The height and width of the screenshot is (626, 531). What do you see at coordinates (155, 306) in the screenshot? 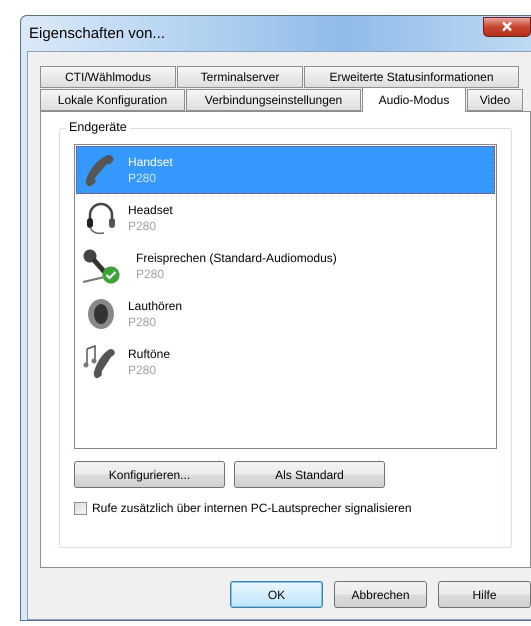
I see `device-name: Lauthören` at bounding box center [155, 306].